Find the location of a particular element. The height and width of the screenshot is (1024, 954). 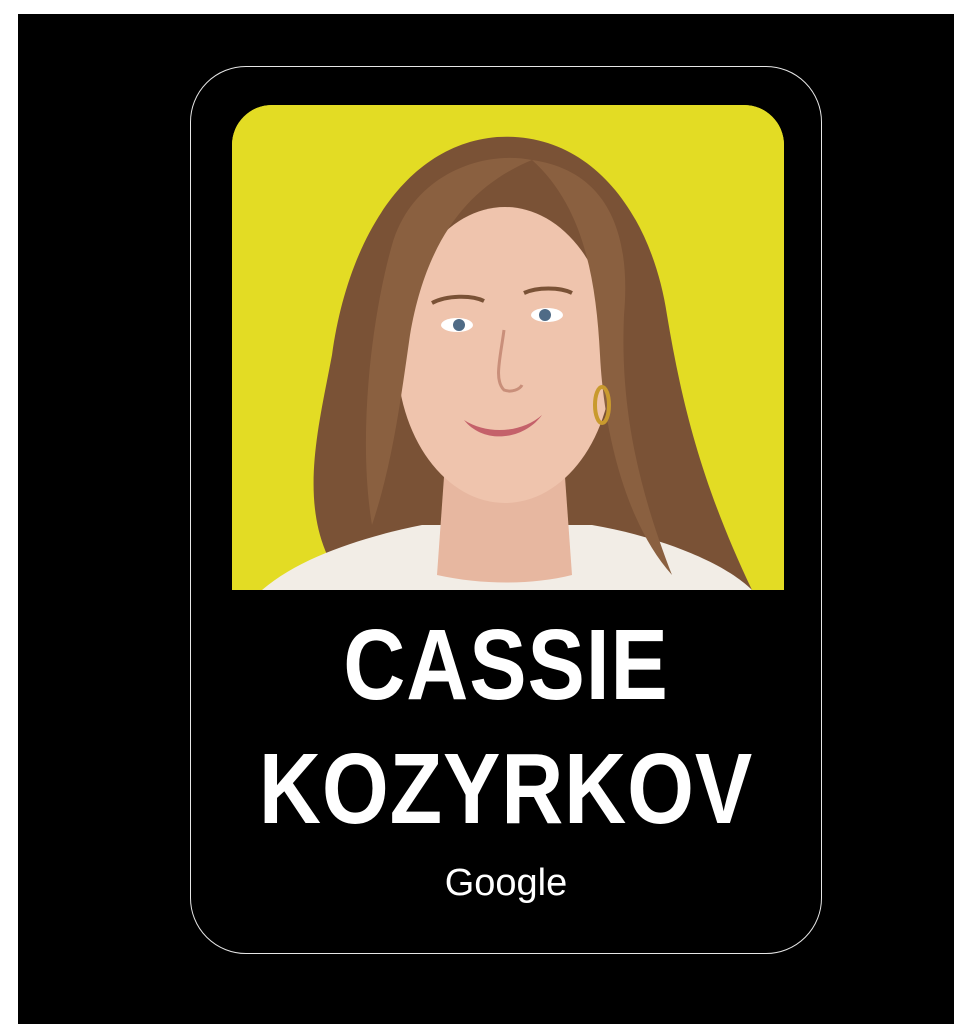

speaker-first-name: CASSIE is located at coordinates (506, 665).